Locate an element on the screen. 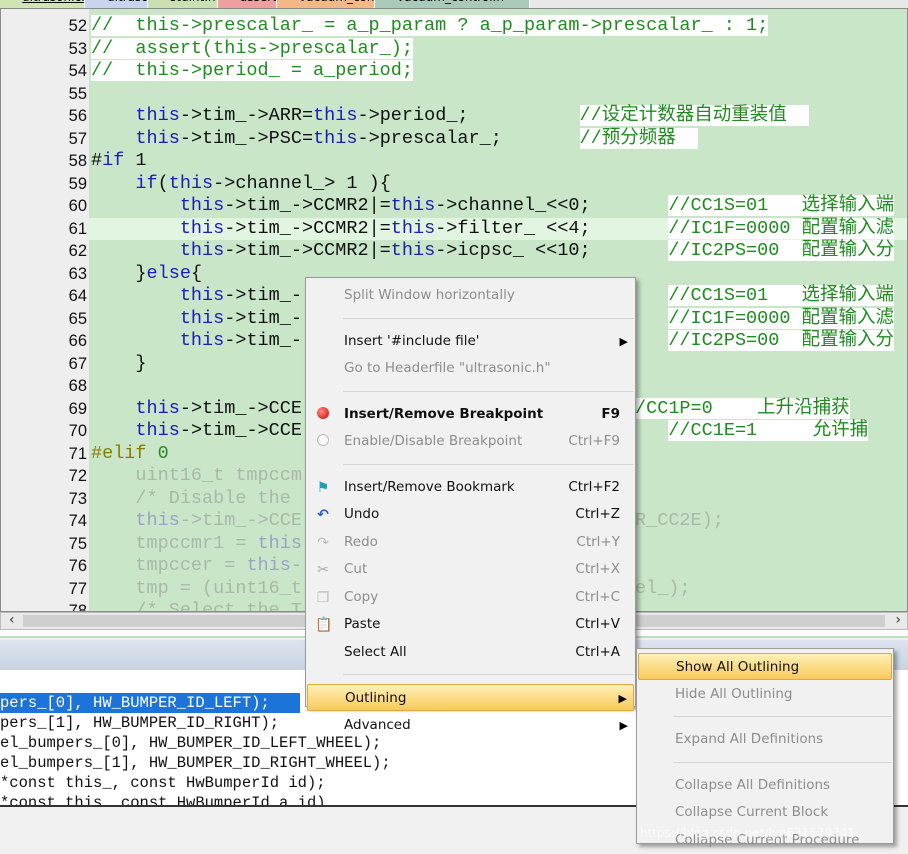  output-line: *const this_ const HwBumperId a id) is located at coordinates (163, 799).